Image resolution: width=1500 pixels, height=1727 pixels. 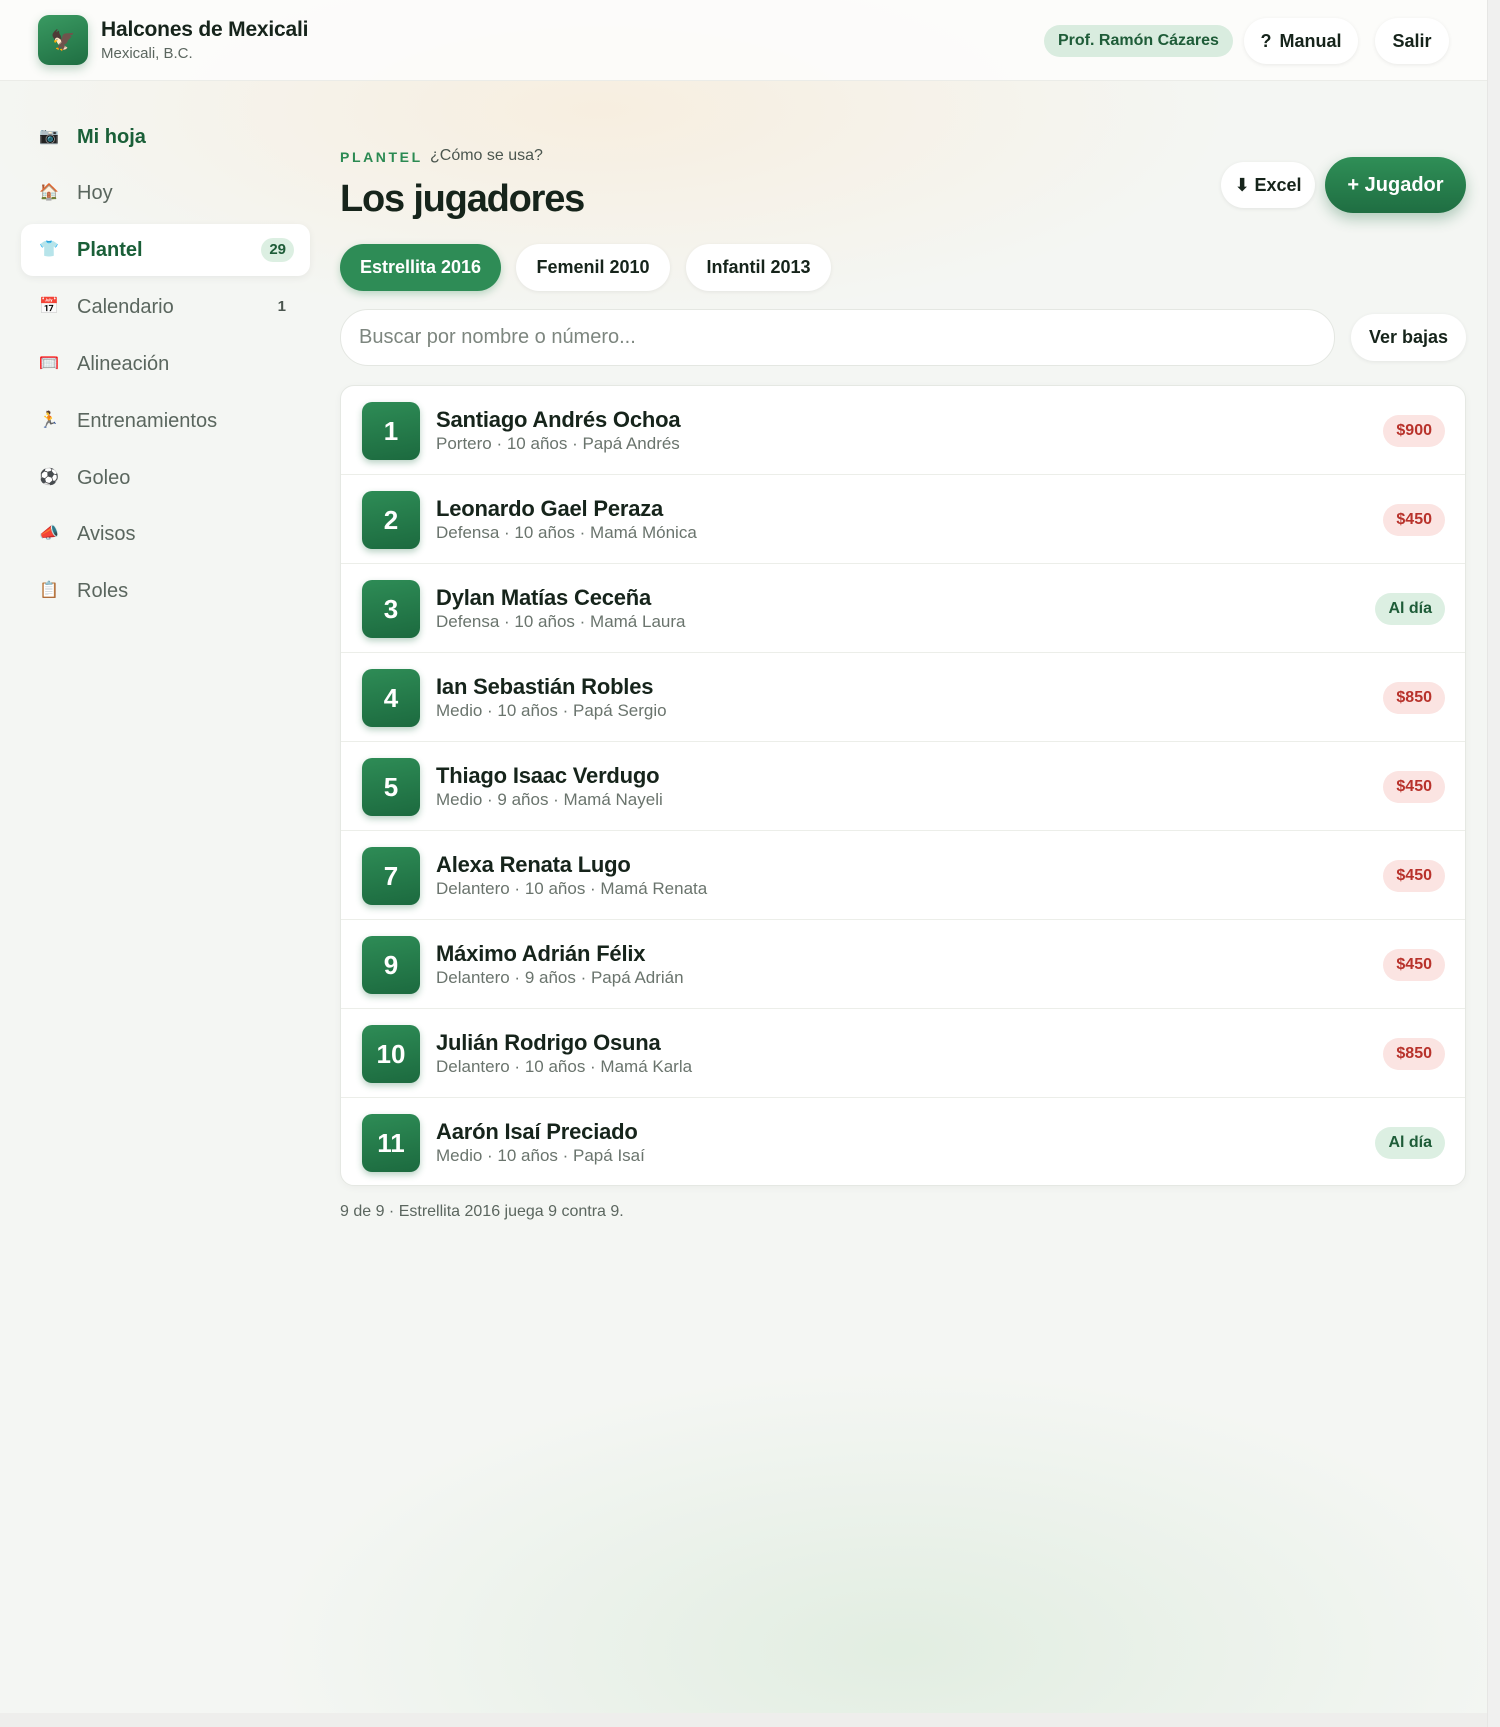 I want to click on player-meta: Defensa · 10 años · Mamá Laura, so click(x=561, y=621).